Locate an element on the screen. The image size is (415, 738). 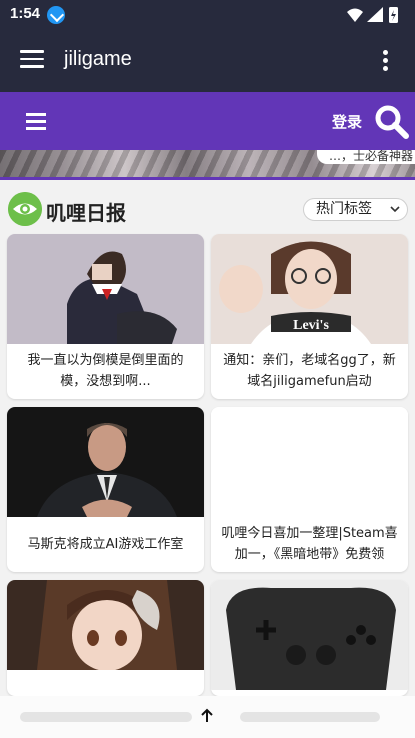
back-to-top-icon is located at coordinates (207, 716).